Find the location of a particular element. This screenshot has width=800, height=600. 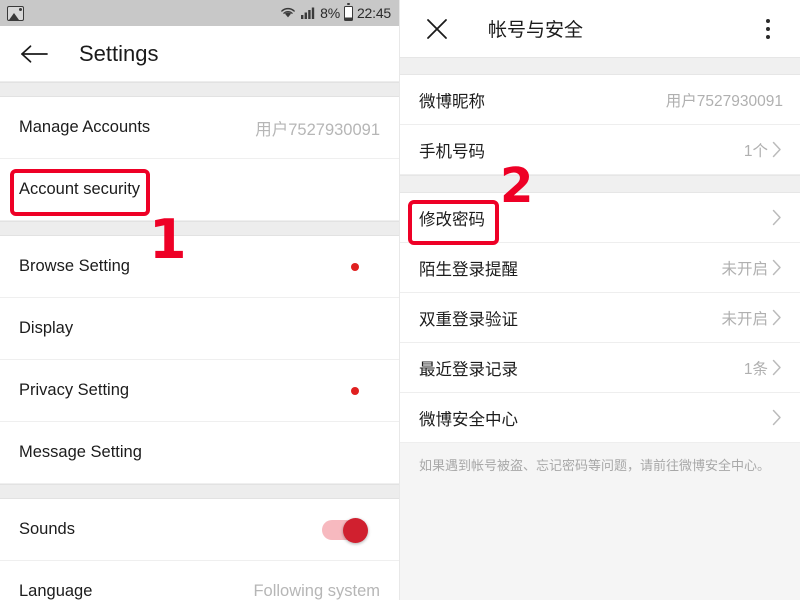

row-label: 双重登录验证 is located at coordinates (468, 319).